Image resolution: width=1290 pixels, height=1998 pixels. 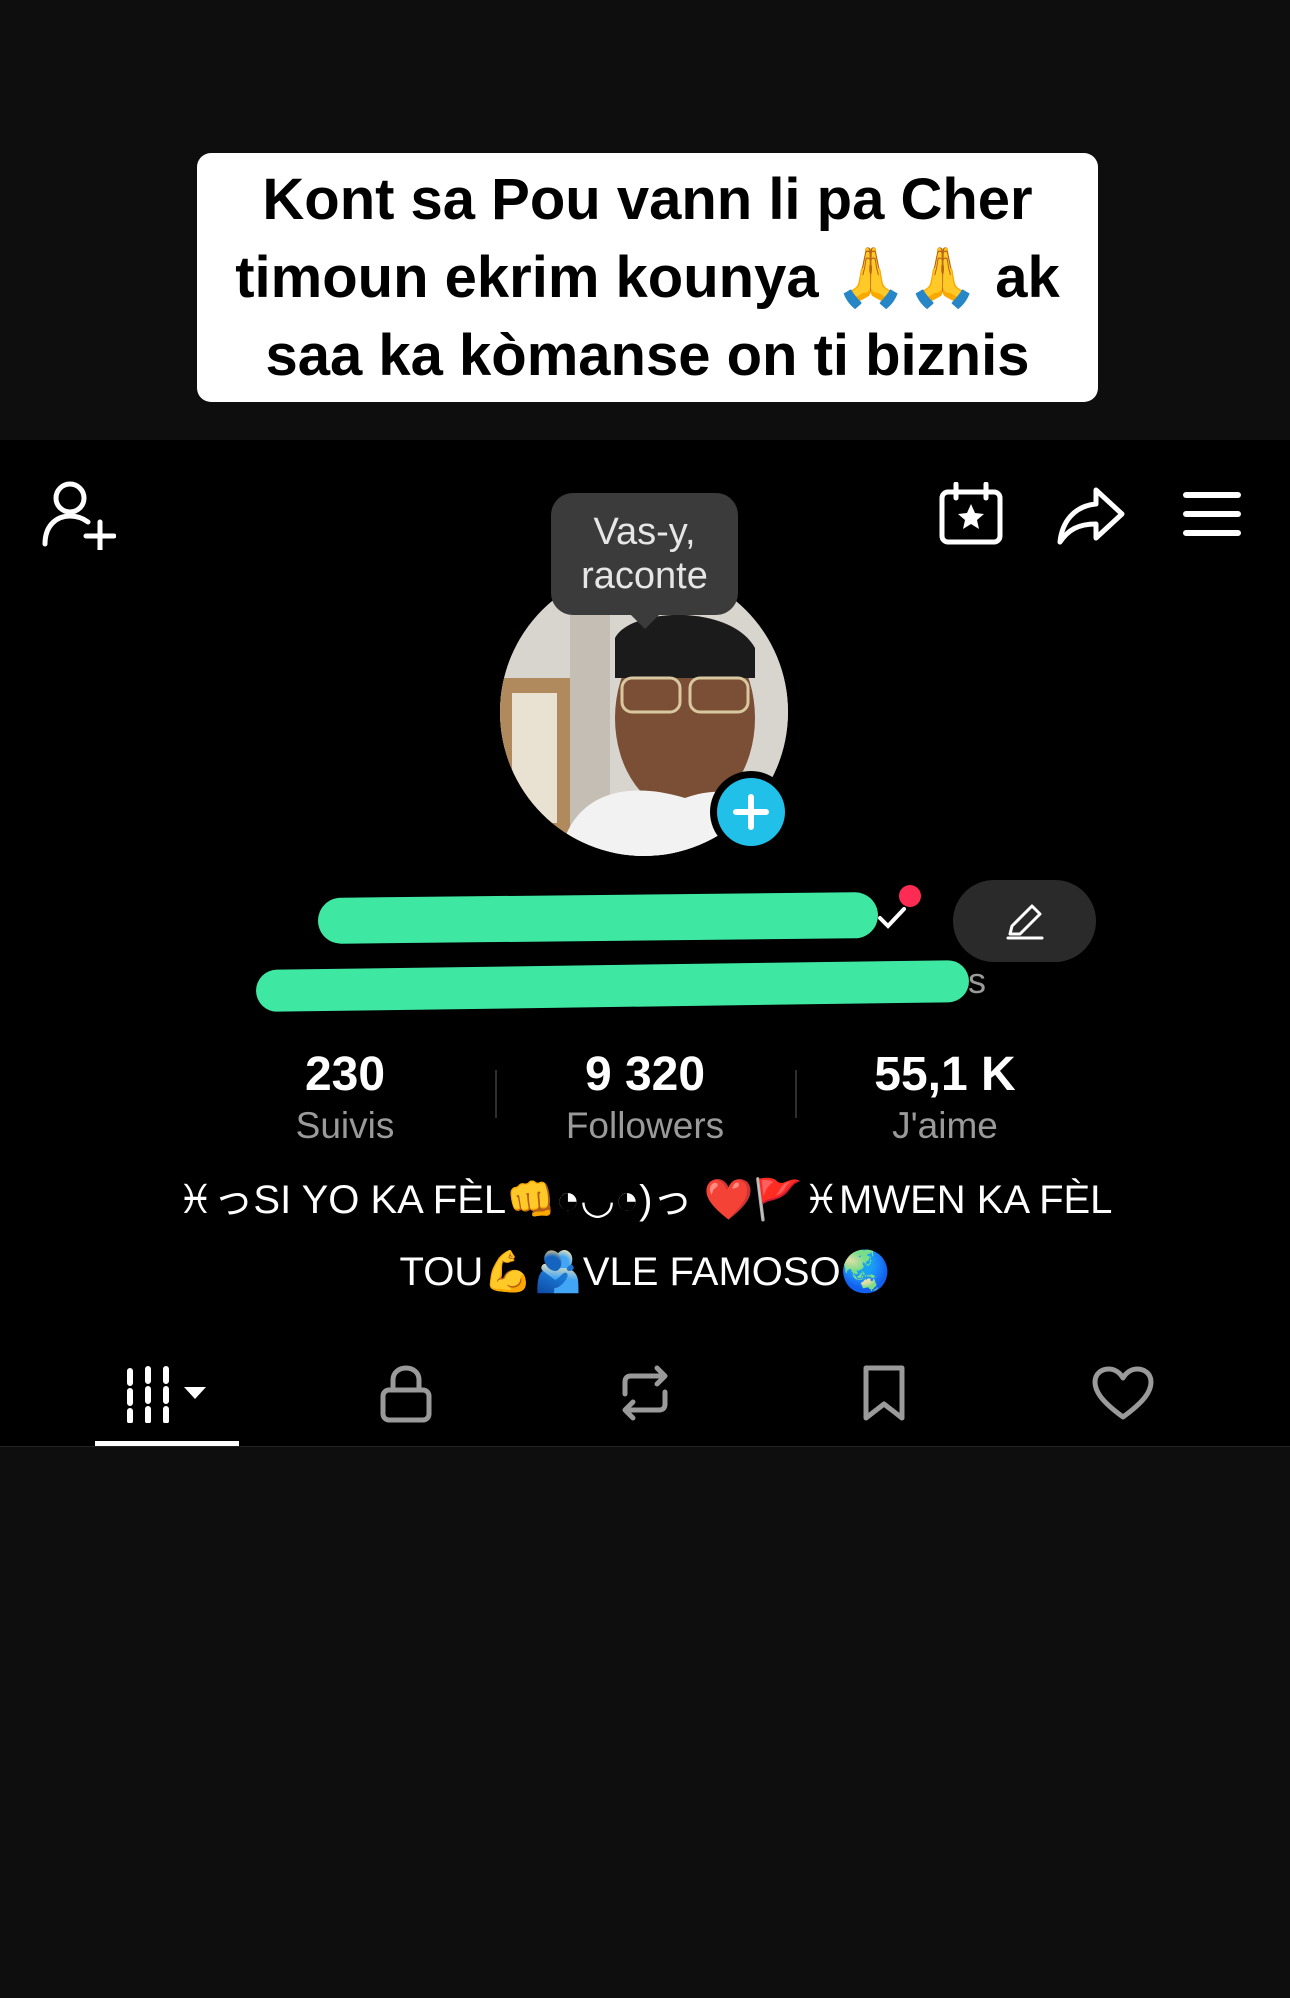 What do you see at coordinates (645, 1272) in the screenshot?
I see `bio-line-2: TOU💪🫂VLE FAMOSO🌏` at bounding box center [645, 1272].